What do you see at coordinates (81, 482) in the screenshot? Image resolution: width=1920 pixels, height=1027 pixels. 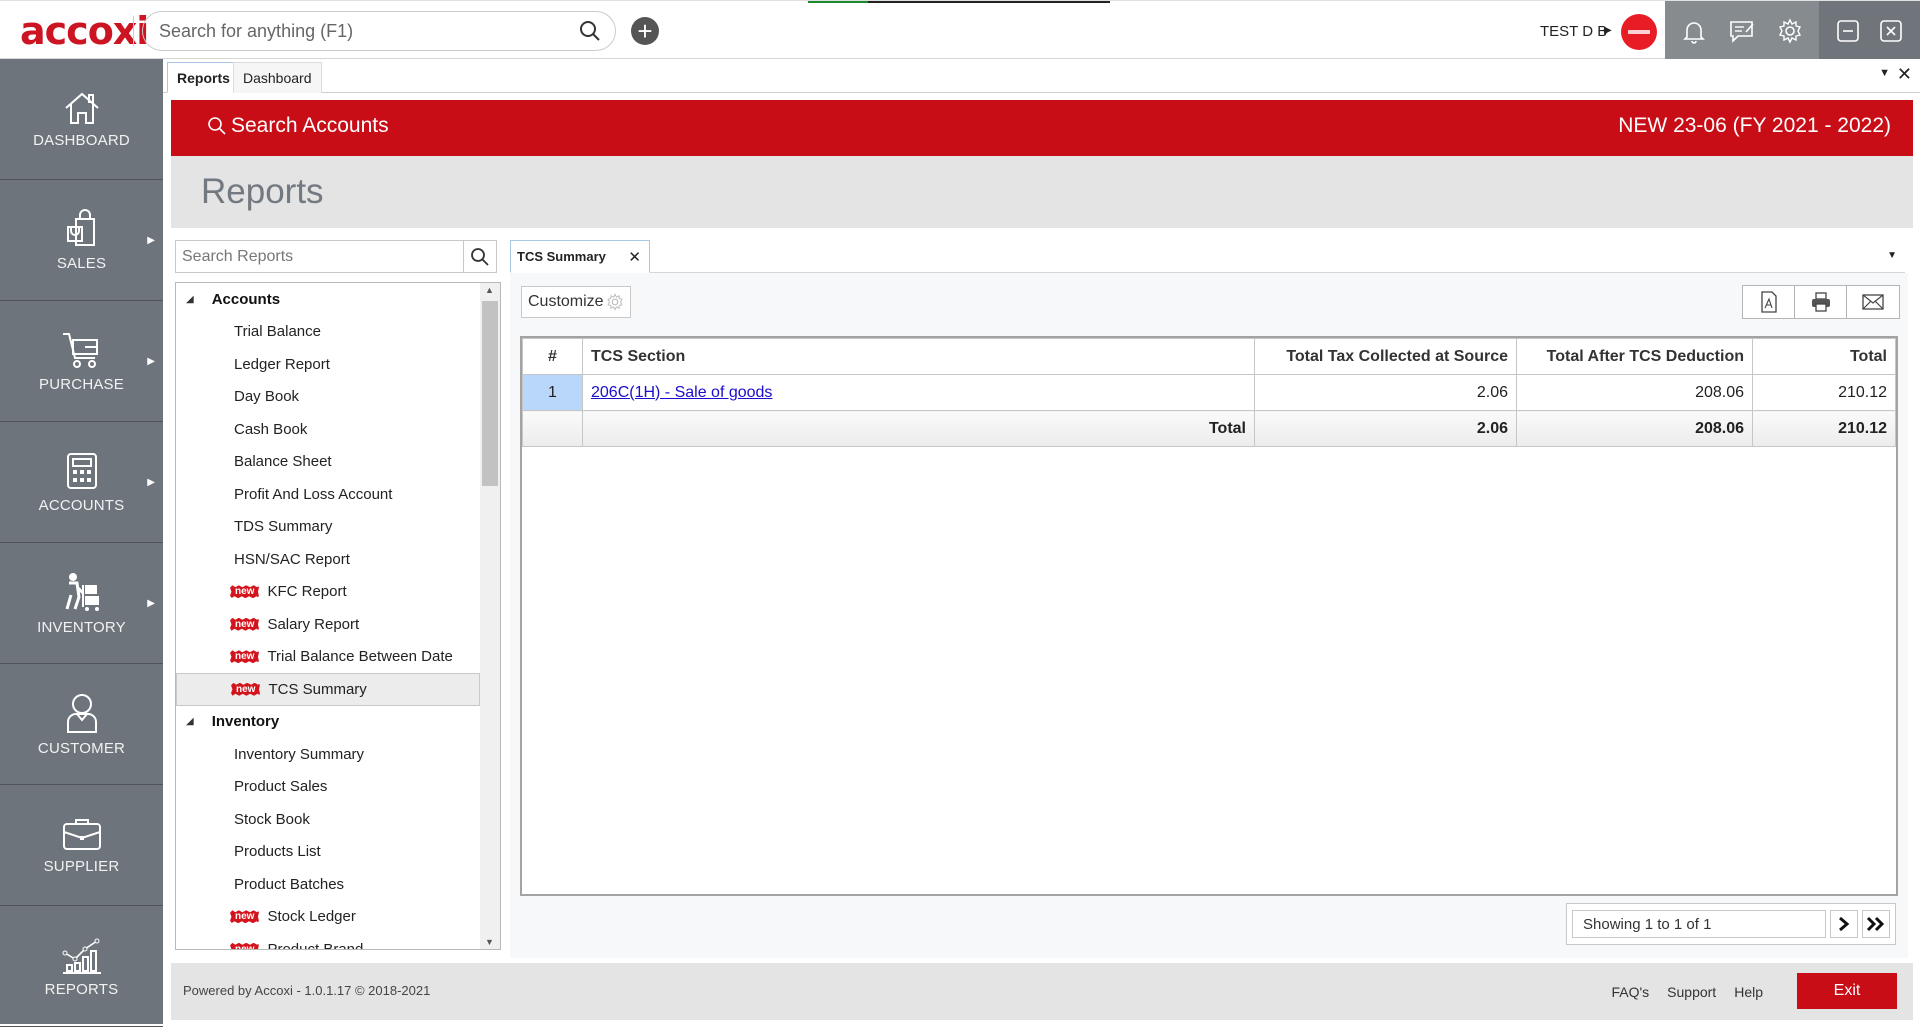 I see `sidebar-item-accounts: ACCOUNTS ▶` at bounding box center [81, 482].